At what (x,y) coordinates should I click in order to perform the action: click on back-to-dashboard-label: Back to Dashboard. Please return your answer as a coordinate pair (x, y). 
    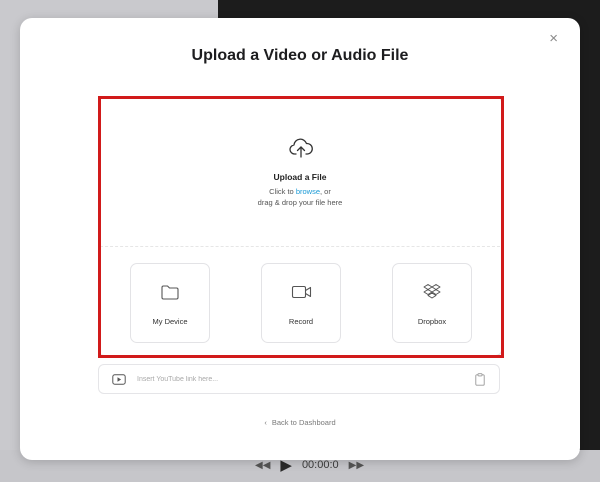
    Looking at the image, I should click on (303, 422).